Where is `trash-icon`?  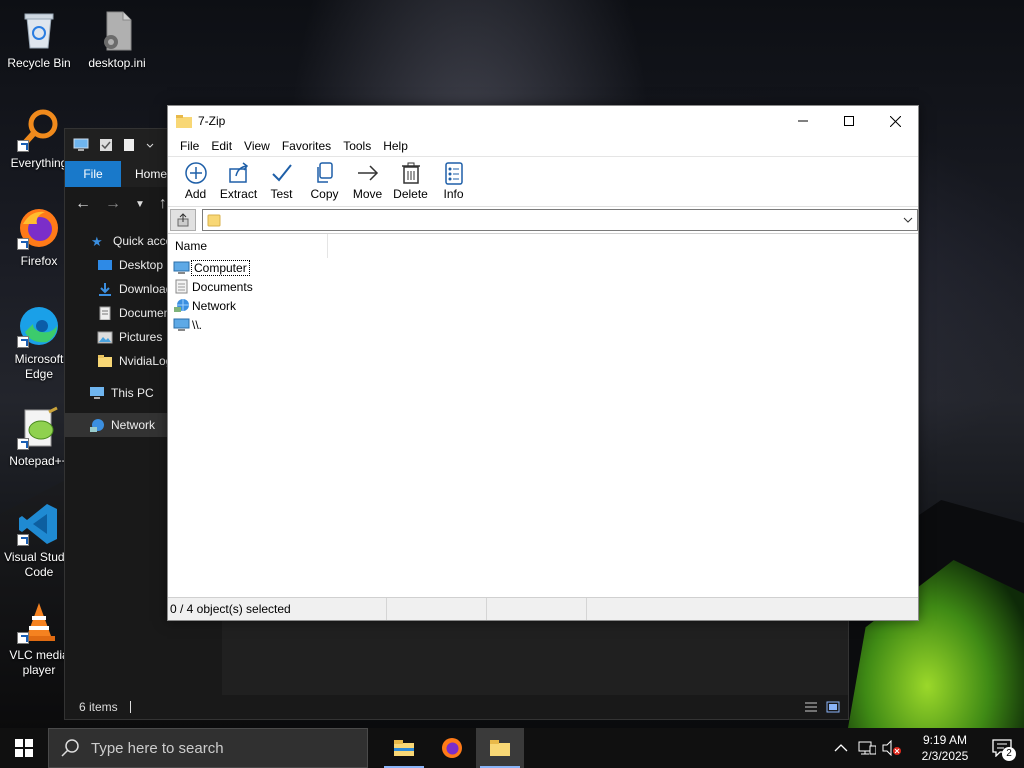 trash-icon is located at coordinates (410, 173).